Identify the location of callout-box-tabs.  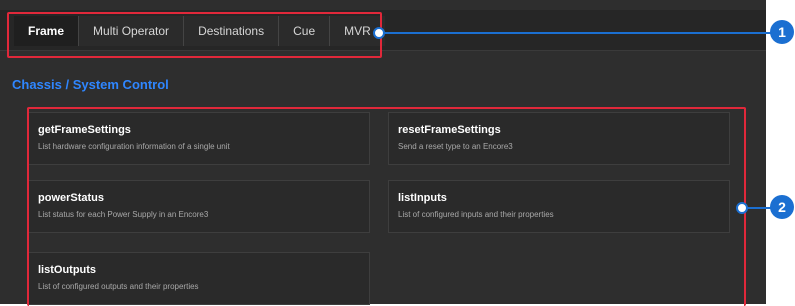
(194, 35).